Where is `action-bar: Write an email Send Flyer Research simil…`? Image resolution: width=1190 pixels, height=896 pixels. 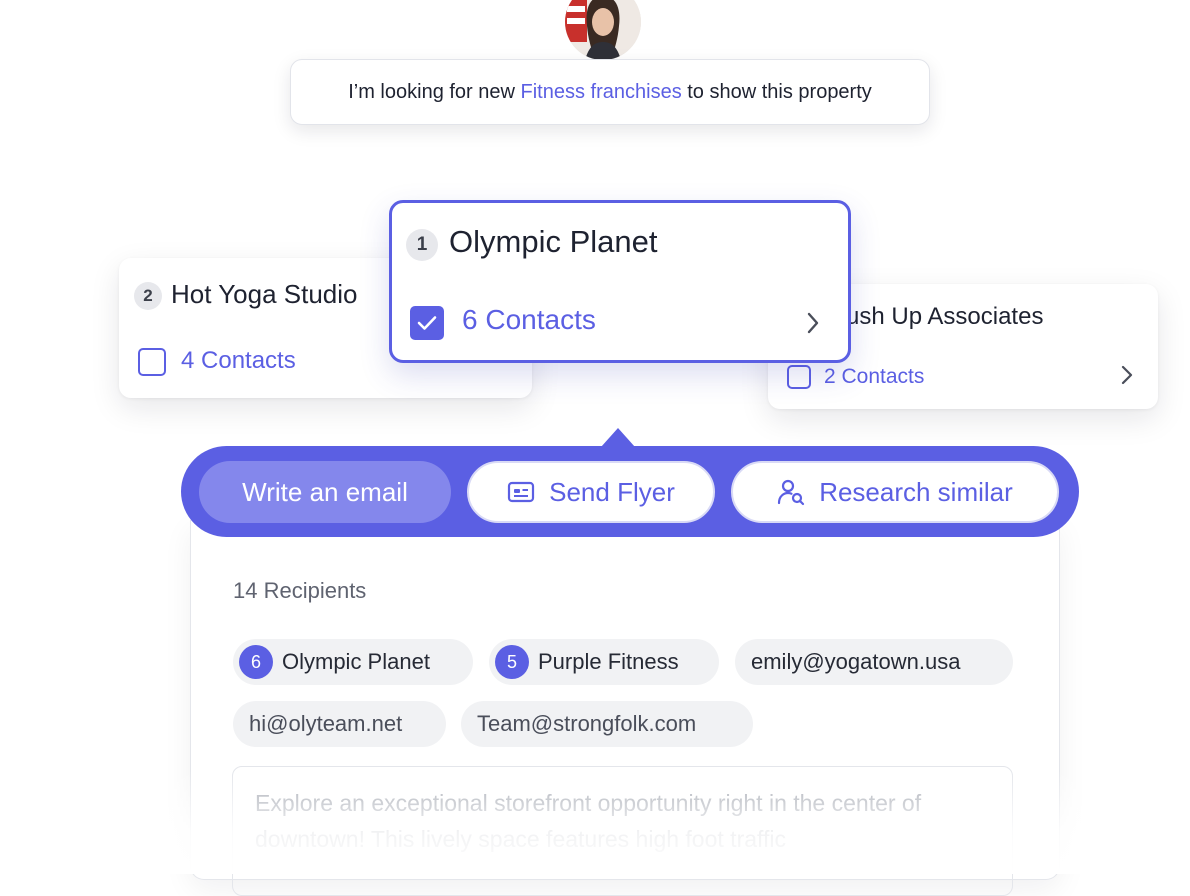 action-bar: Write an email Send Flyer Research simil… is located at coordinates (630, 491).